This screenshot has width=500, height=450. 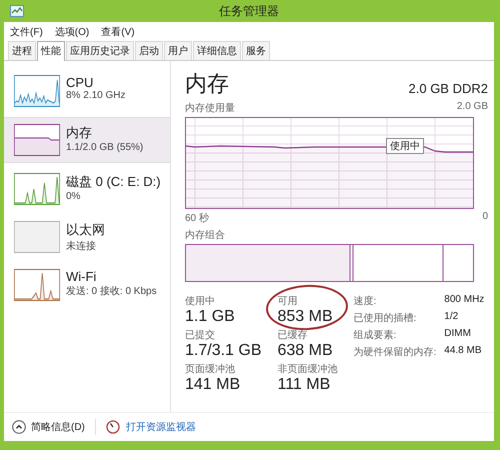 I want to click on sidebar-item: Wi-Fi 发送: 0 接收: 0 Kbps, so click(x=87, y=285).